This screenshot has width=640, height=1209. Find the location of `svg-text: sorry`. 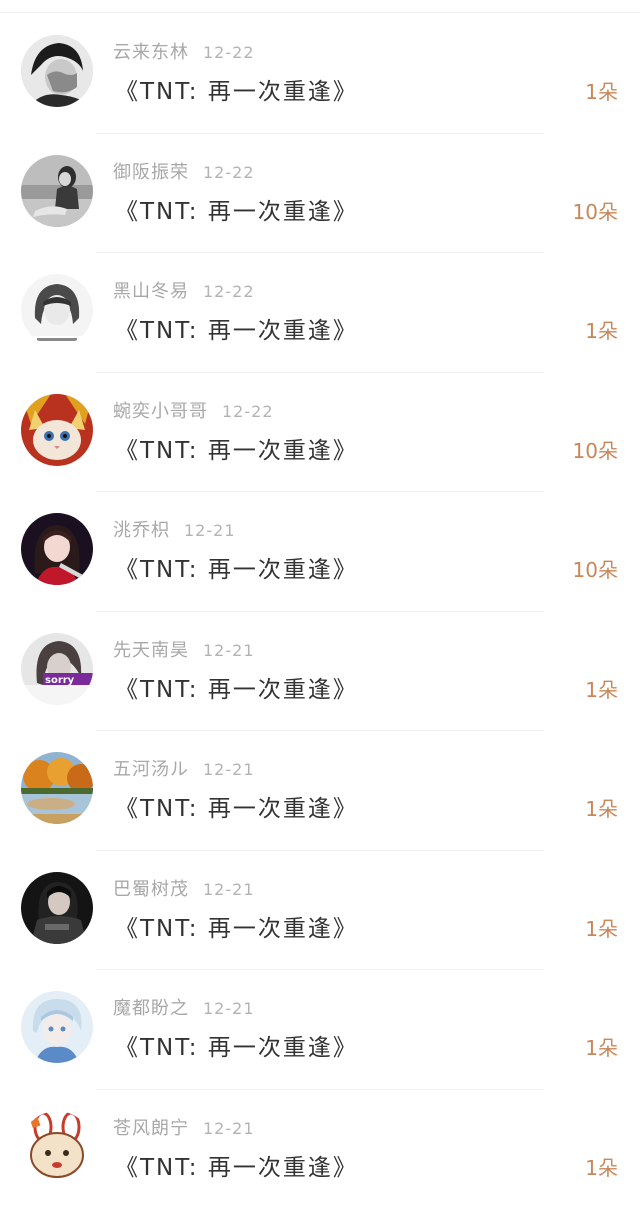

svg-text: sorry is located at coordinates (60, 680).